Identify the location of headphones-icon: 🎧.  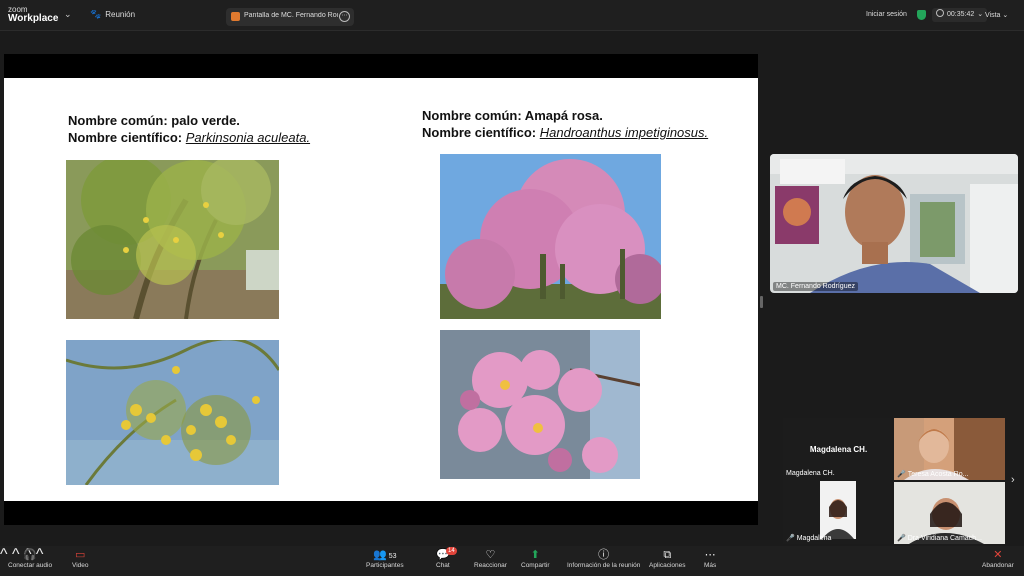
(30, 555).